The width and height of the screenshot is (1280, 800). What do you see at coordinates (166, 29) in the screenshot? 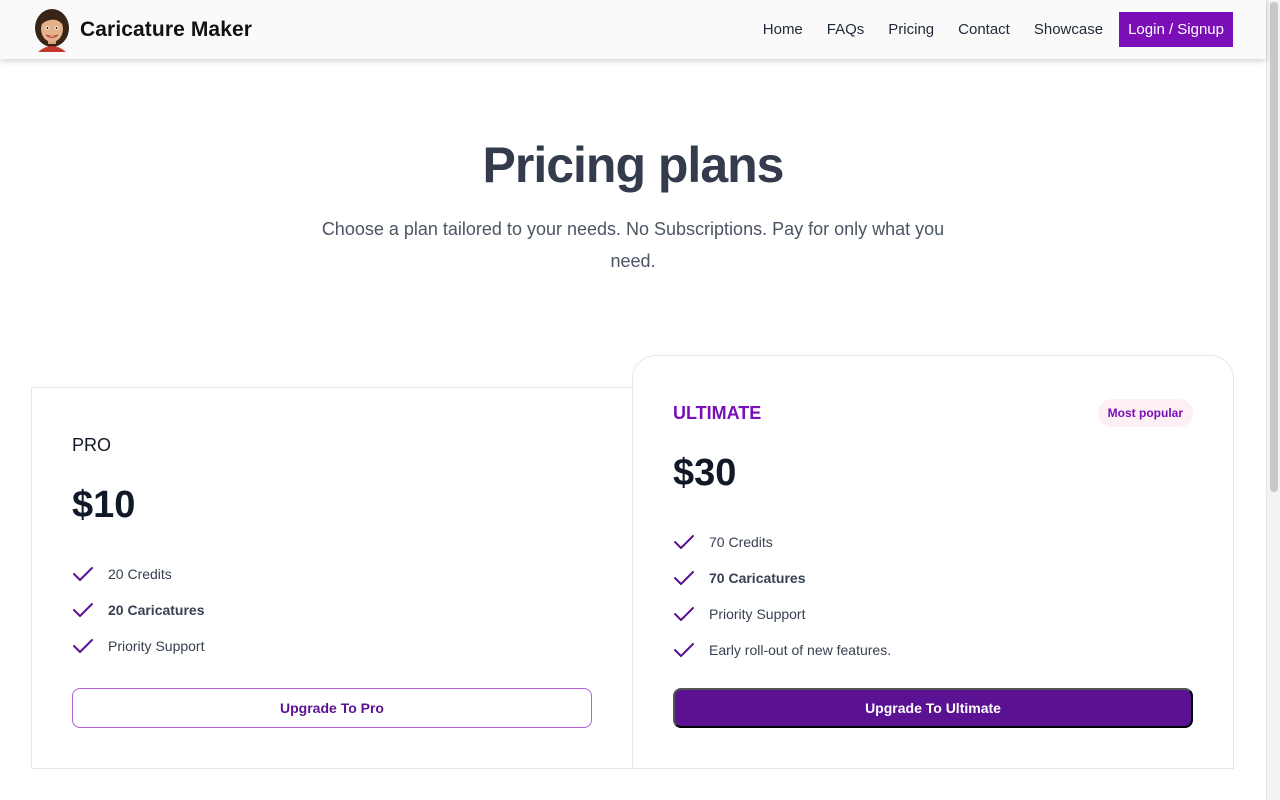
I see `brand-name: Caricature Maker` at bounding box center [166, 29].